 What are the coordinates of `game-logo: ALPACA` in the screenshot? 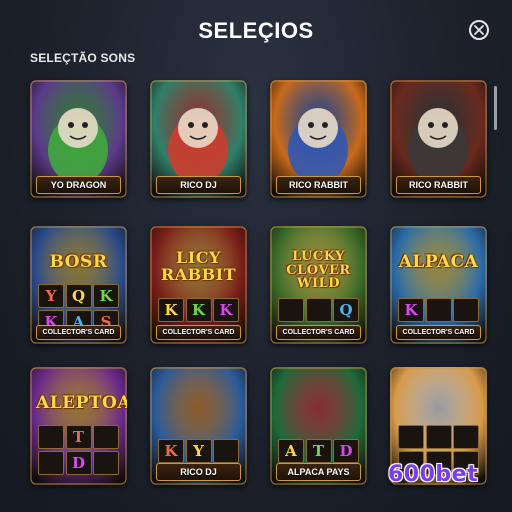 It's located at (438, 262).